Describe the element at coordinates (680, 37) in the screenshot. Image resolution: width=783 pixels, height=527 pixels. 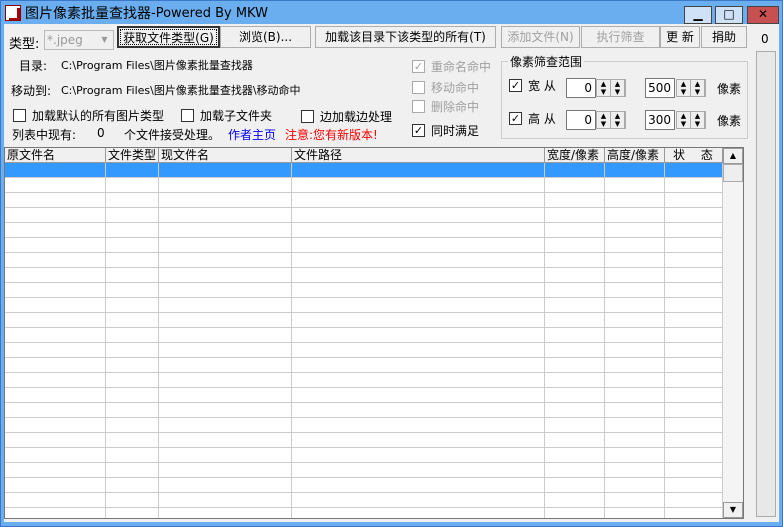
I see `update-button: 更 新` at that location.